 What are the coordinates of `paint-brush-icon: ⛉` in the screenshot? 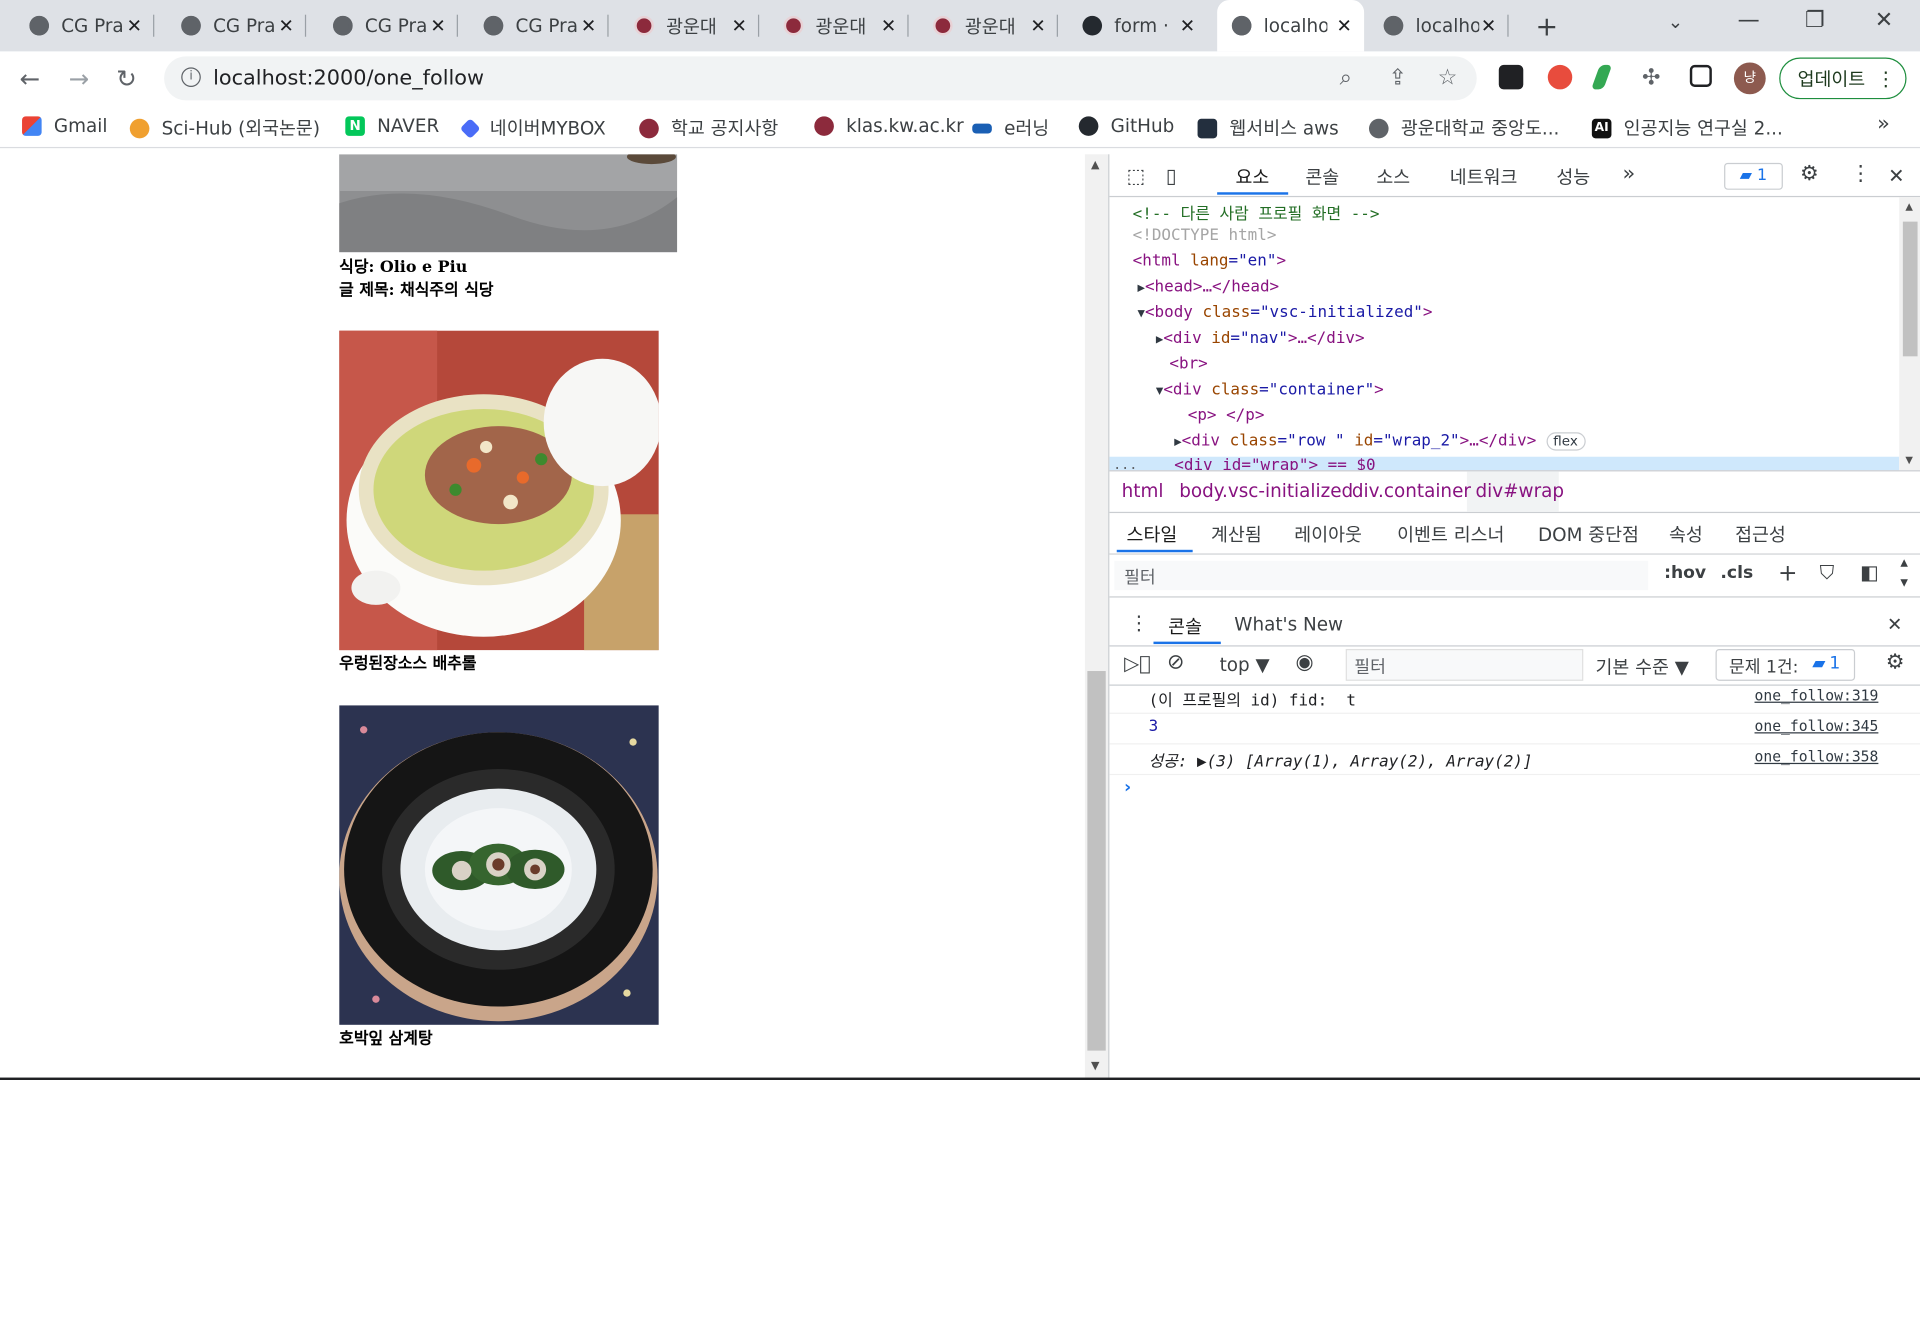 It's located at (1827, 573).